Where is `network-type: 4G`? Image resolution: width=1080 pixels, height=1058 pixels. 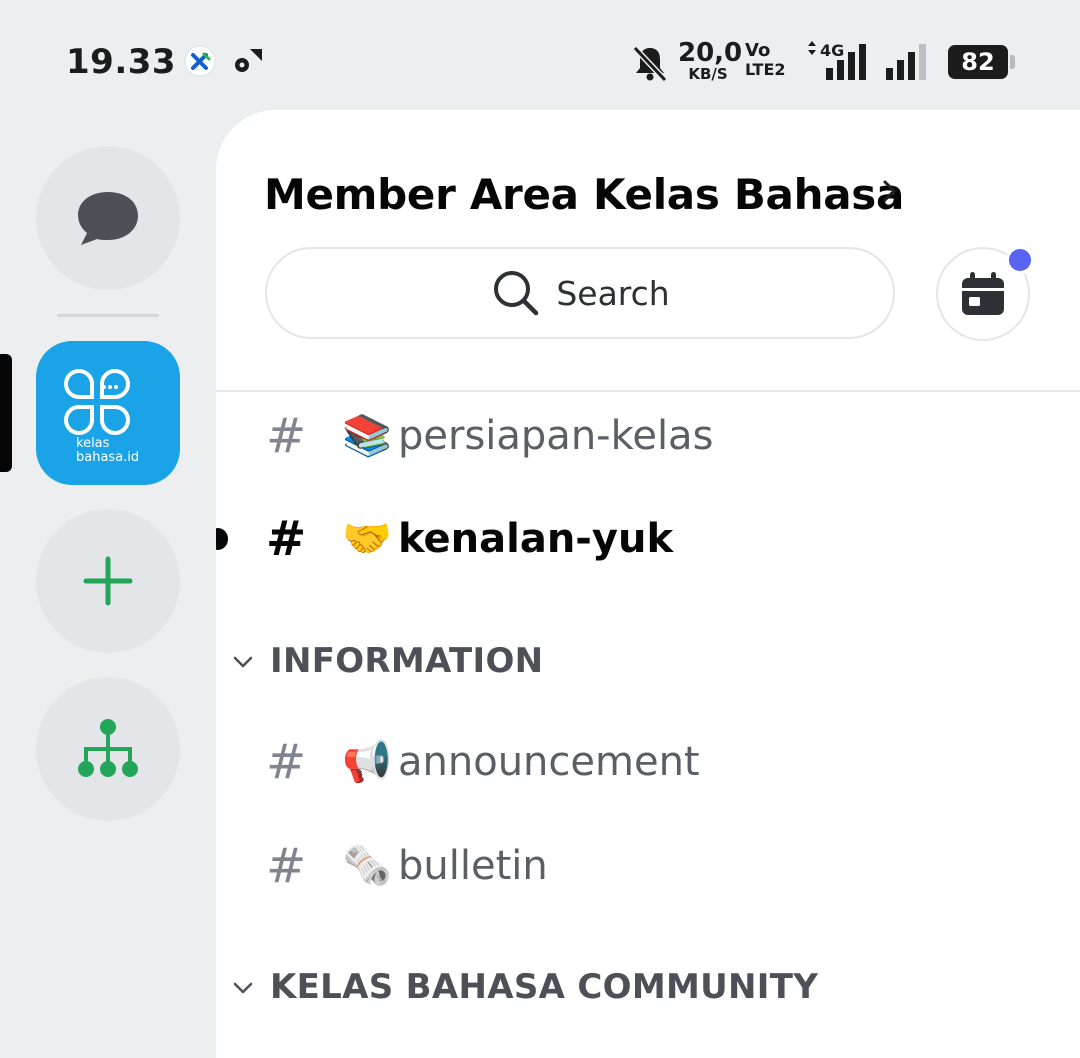
network-type: 4G is located at coordinates (832, 50).